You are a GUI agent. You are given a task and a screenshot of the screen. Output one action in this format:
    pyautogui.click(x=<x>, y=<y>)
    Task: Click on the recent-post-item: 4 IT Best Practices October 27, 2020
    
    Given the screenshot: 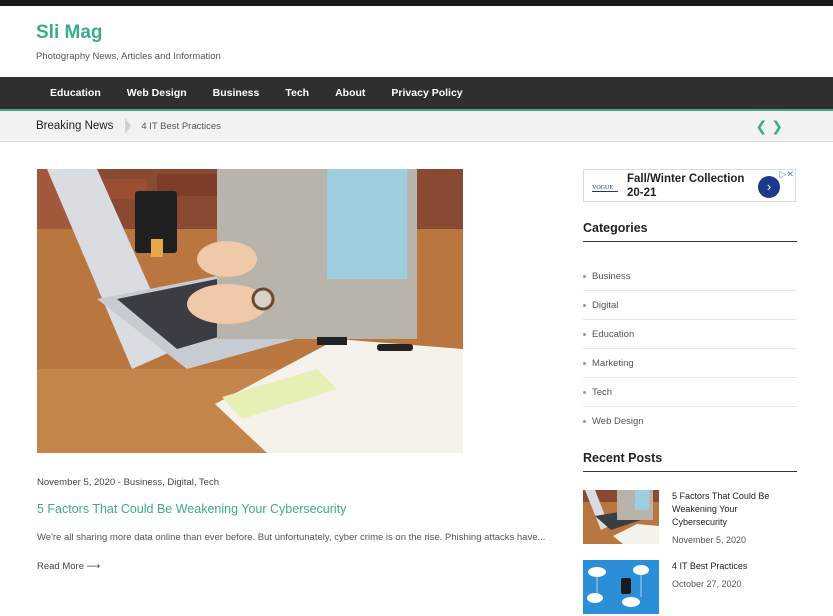 What is the action you would take?
    pyautogui.click(x=690, y=587)
    